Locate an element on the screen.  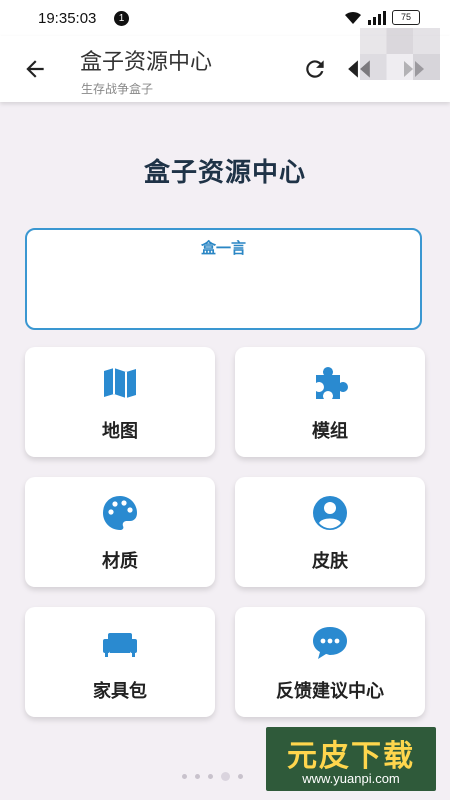
watermark-url: www.yuanpi.com is located at coordinates (351, 778).